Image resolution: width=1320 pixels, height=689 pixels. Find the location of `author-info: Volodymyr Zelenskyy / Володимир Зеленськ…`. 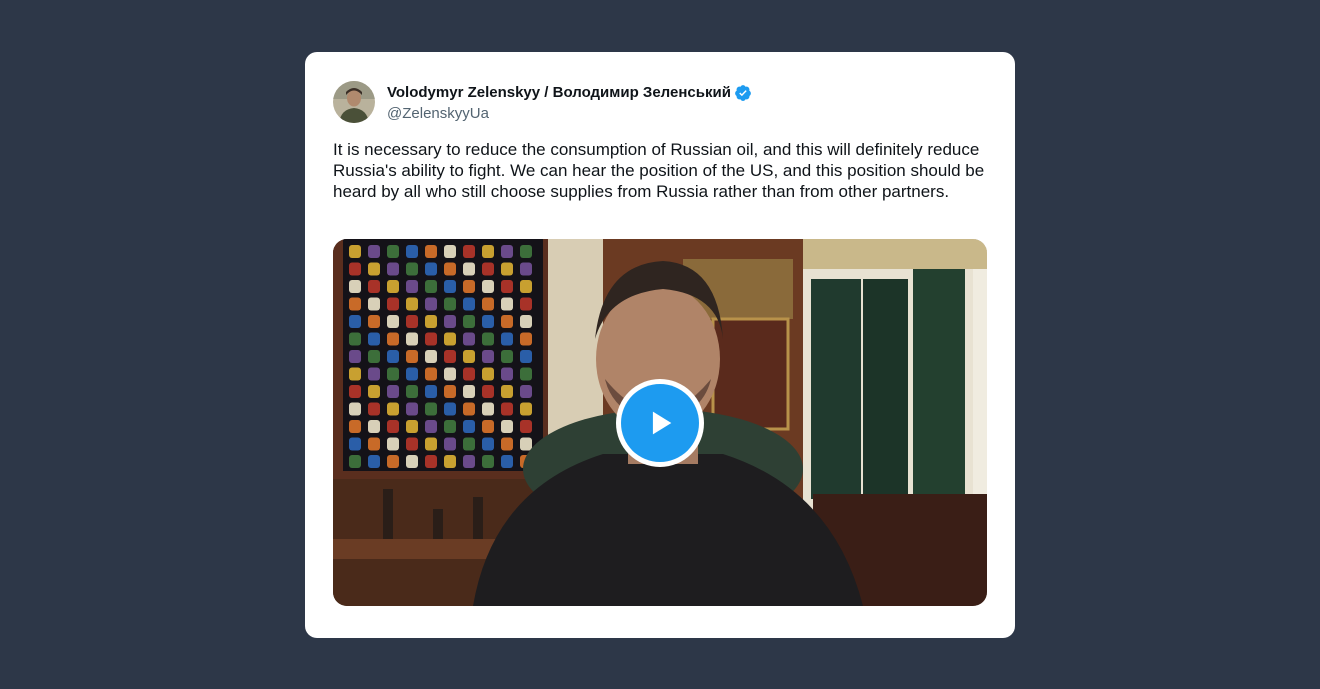

author-info: Volodymyr Zelenskyy / Володимир Зеленськ… is located at coordinates (569, 102).